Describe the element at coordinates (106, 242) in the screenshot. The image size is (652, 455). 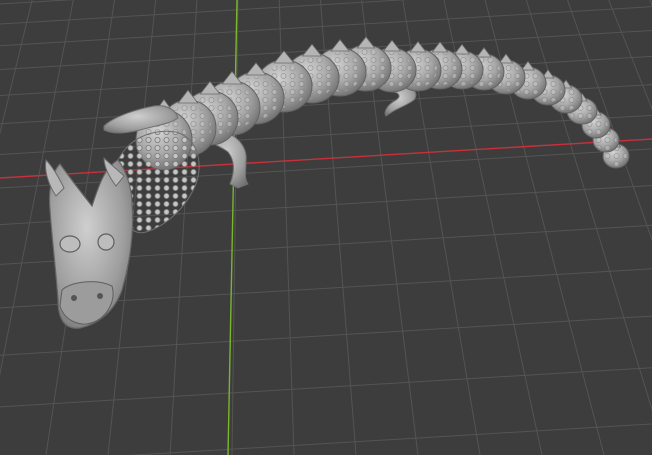
I see `right-eye` at that location.